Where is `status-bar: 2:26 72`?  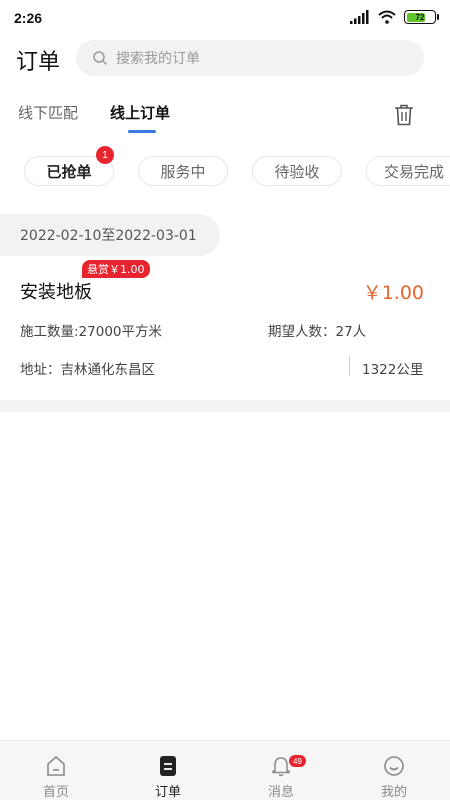 status-bar: 2:26 72 is located at coordinates (225, 18).